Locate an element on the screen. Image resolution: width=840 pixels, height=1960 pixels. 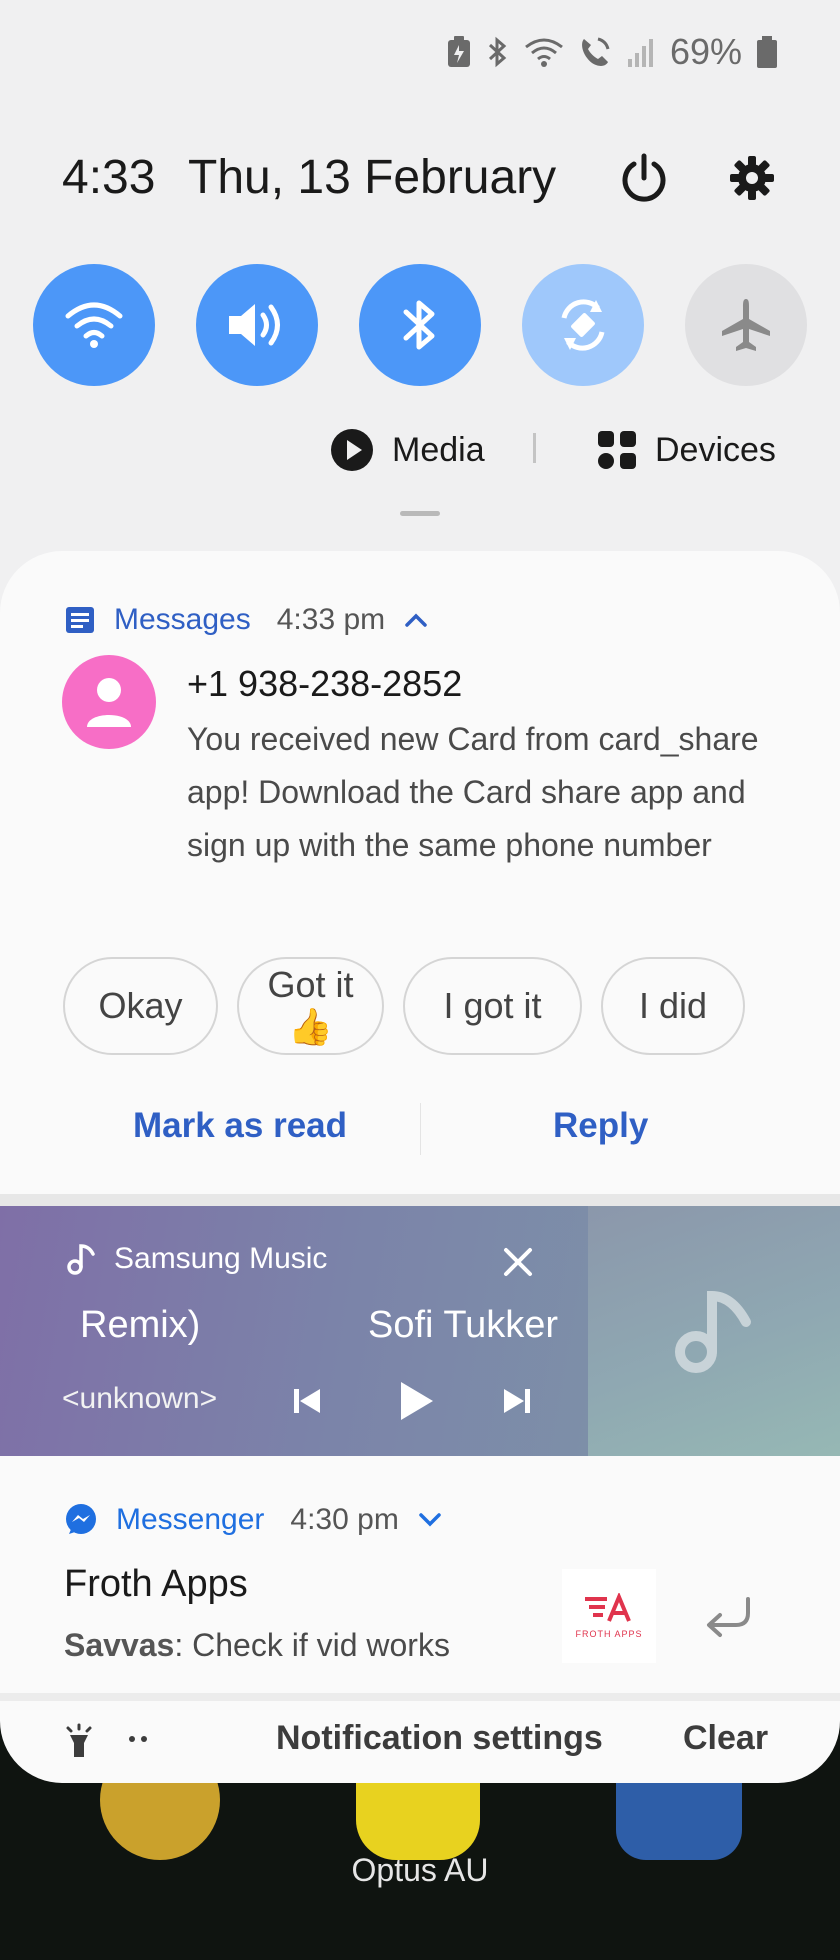
media-label: Media is located at coordinates (438, 449).